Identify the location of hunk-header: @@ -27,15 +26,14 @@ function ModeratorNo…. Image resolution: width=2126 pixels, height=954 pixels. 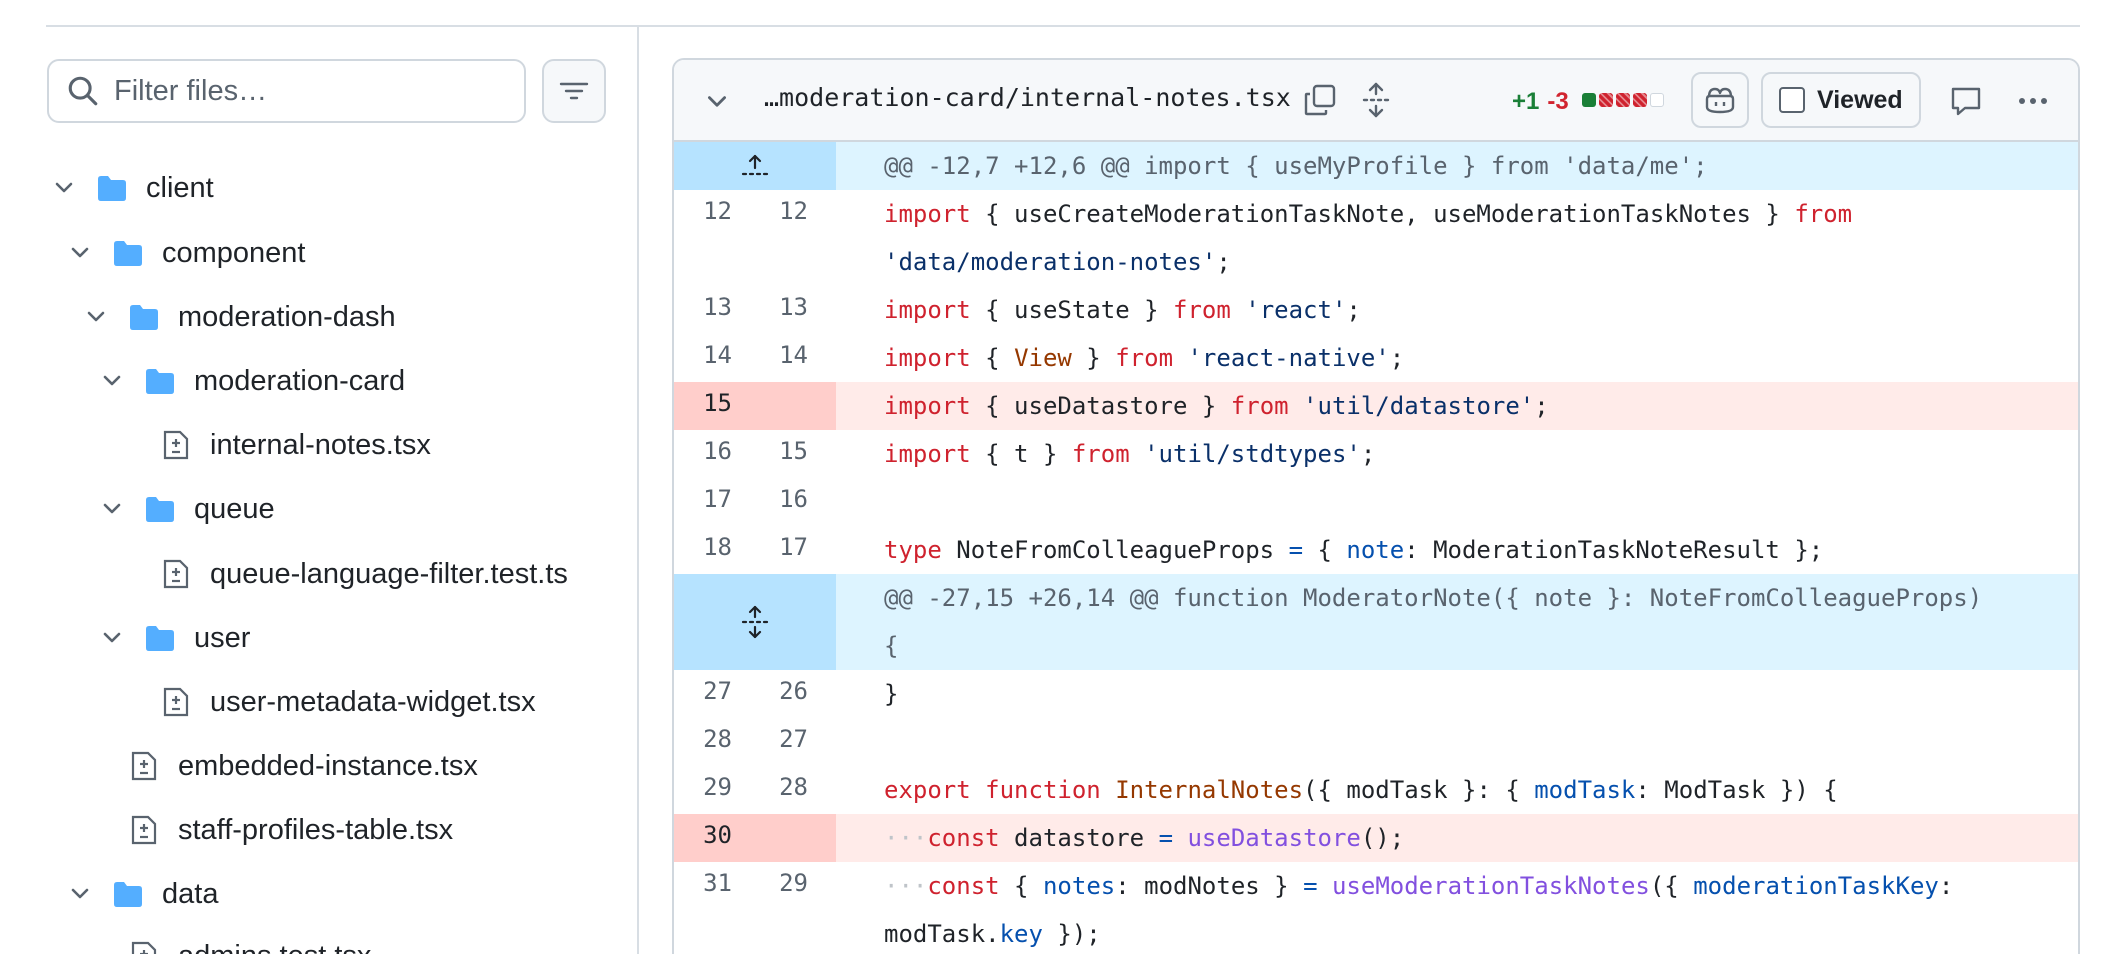
(1376, 622).